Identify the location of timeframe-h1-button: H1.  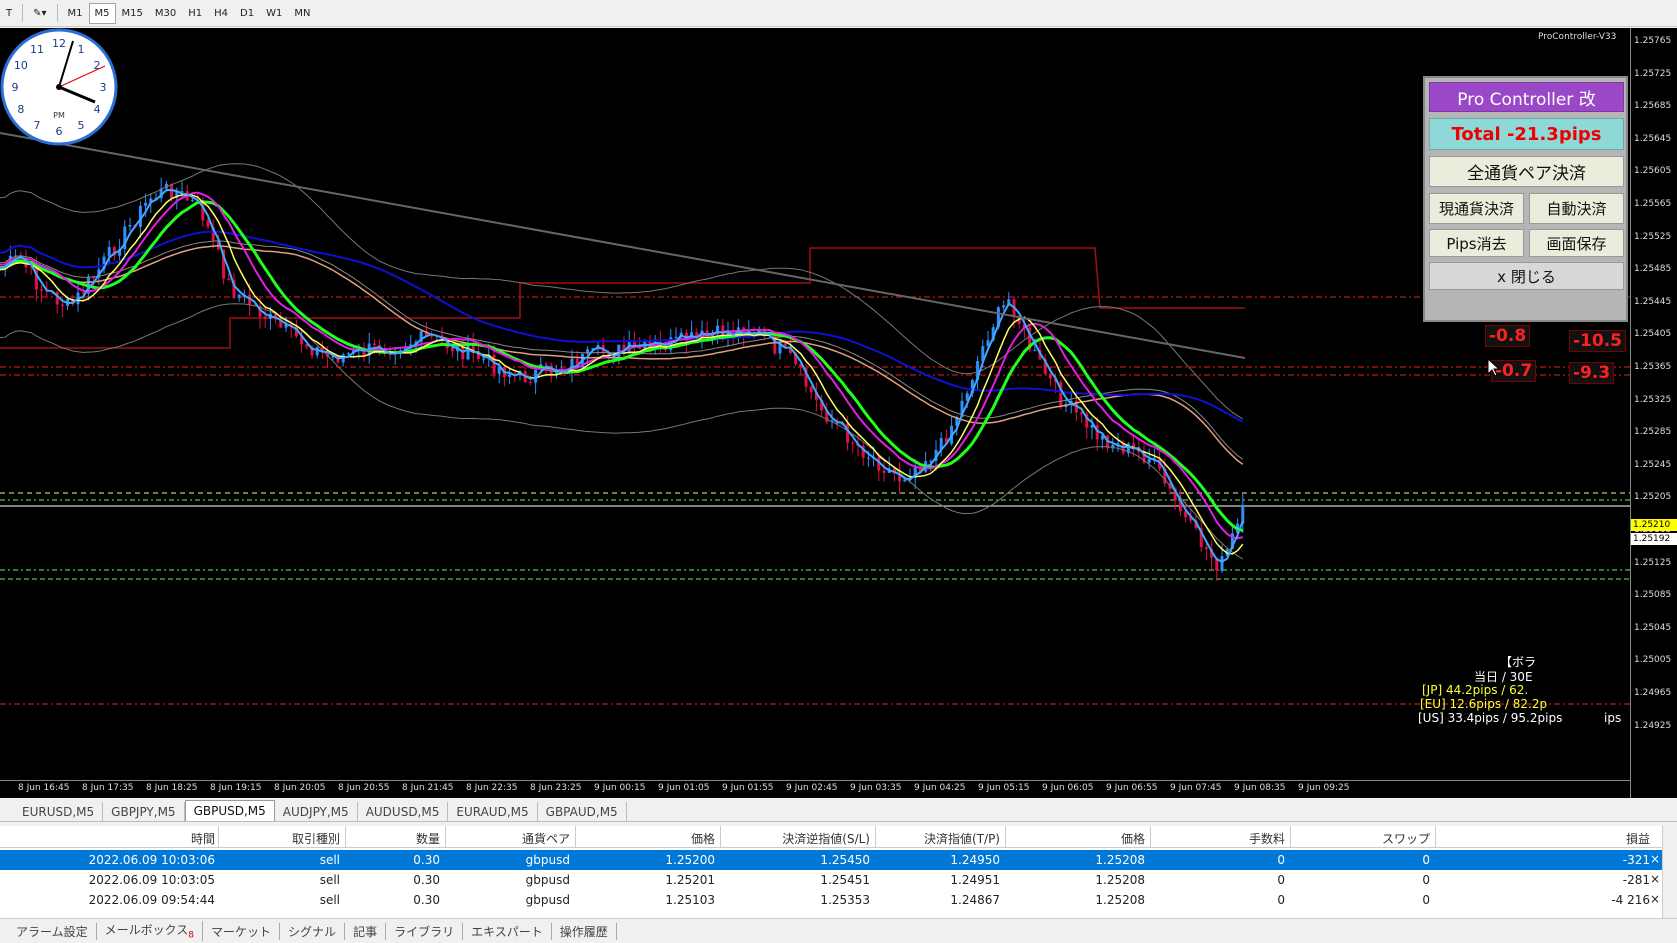
(195, 13).